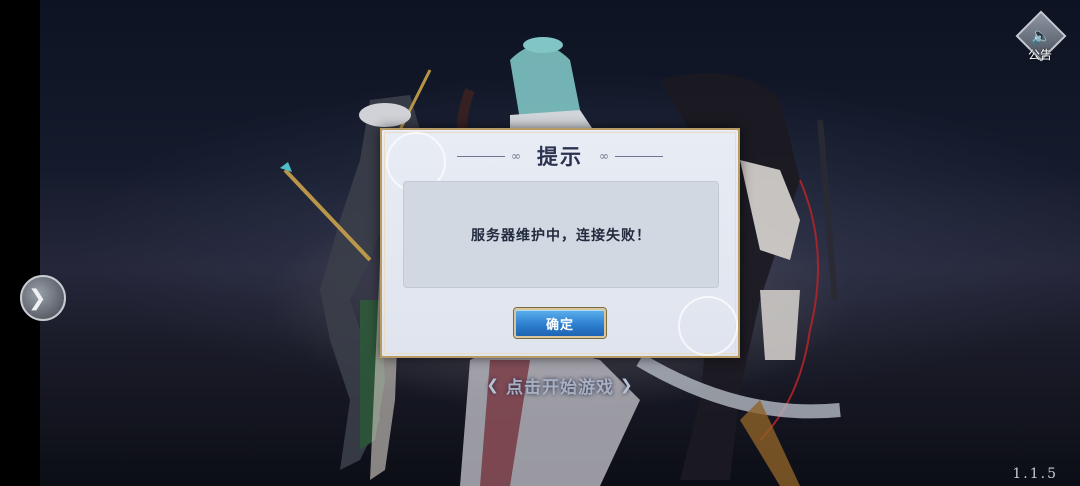  What do you see at coordinates (481, 156) in the screenshot?
I see `title-divider-left` at bounding box center [481, 156].